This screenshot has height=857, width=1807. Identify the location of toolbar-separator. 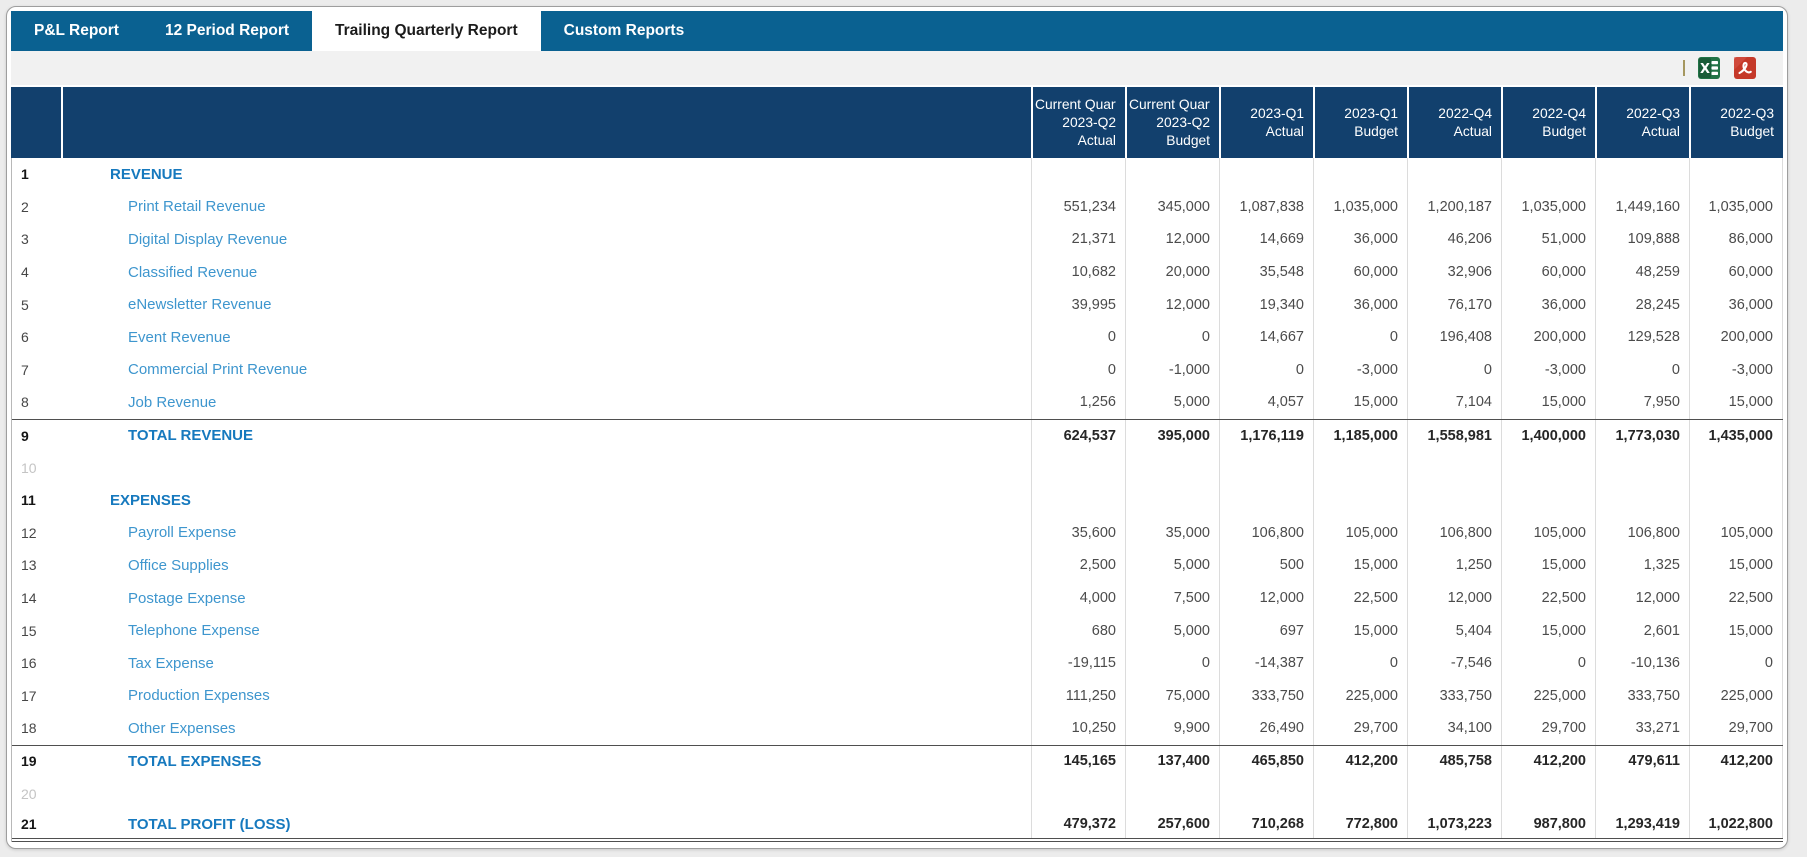
(1684, 68).